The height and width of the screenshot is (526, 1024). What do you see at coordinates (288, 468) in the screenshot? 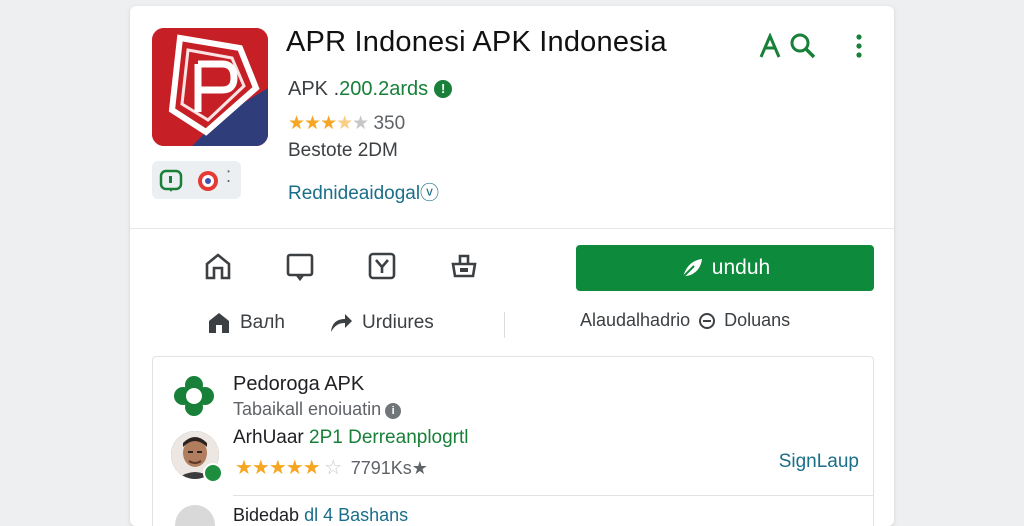
I see `review-stars: ★★★★★ ☆` at bounding box center [288, 468].